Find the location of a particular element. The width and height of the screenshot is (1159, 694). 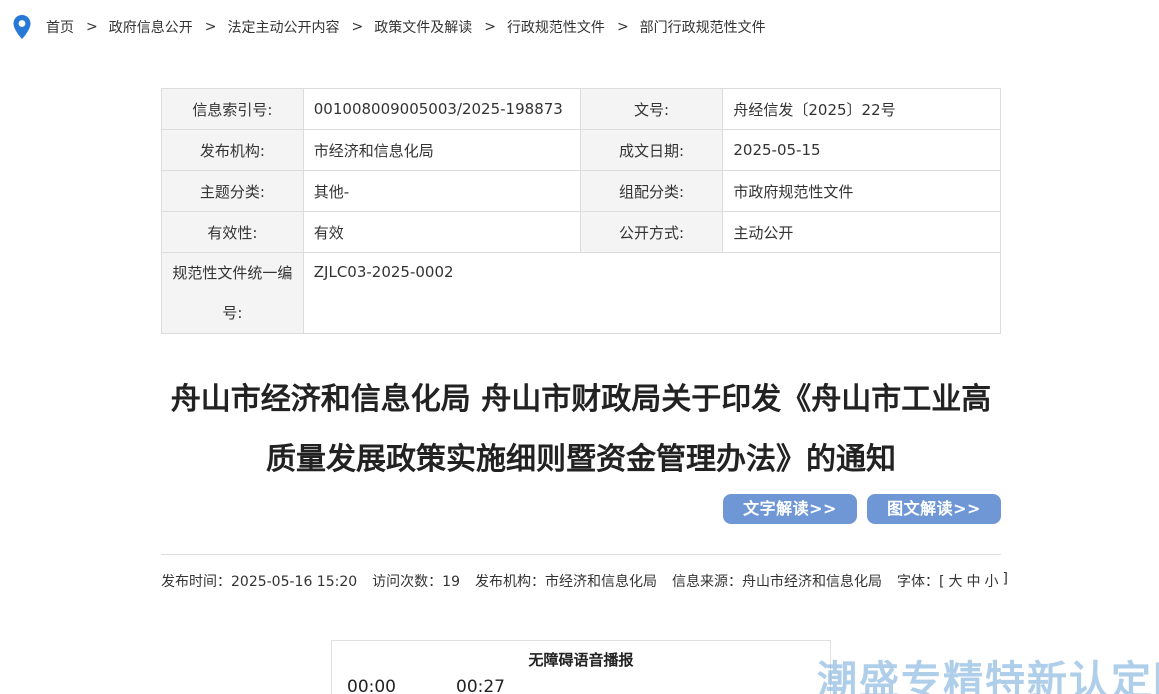

code-value: ZJLC03-2025-0002 is located at coordinates (652, 293).